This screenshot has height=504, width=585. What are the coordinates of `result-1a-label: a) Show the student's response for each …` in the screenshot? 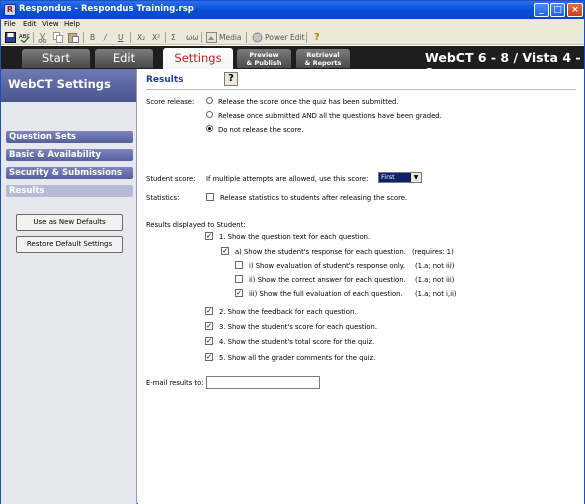 It's located at (320, 252).